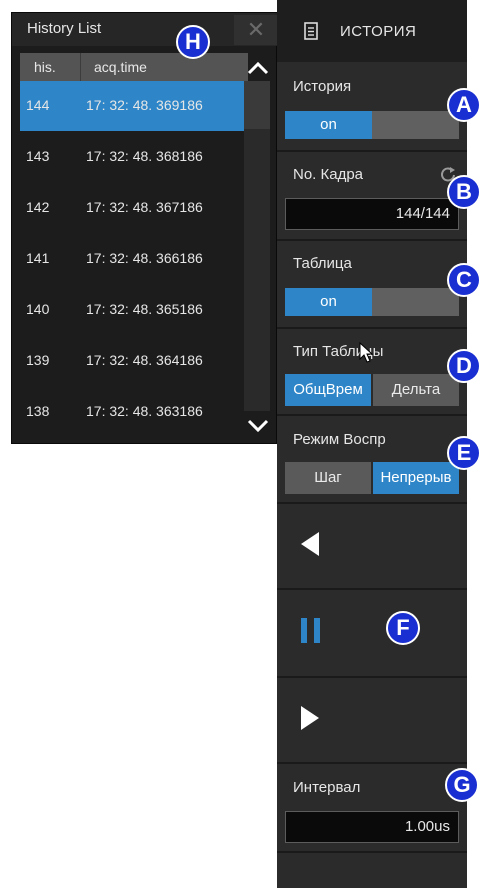 The image size is (481, 888). Describe the element at coordinates (464, 105) in the screenshot. I see `callout-badge-a: A` at that location.